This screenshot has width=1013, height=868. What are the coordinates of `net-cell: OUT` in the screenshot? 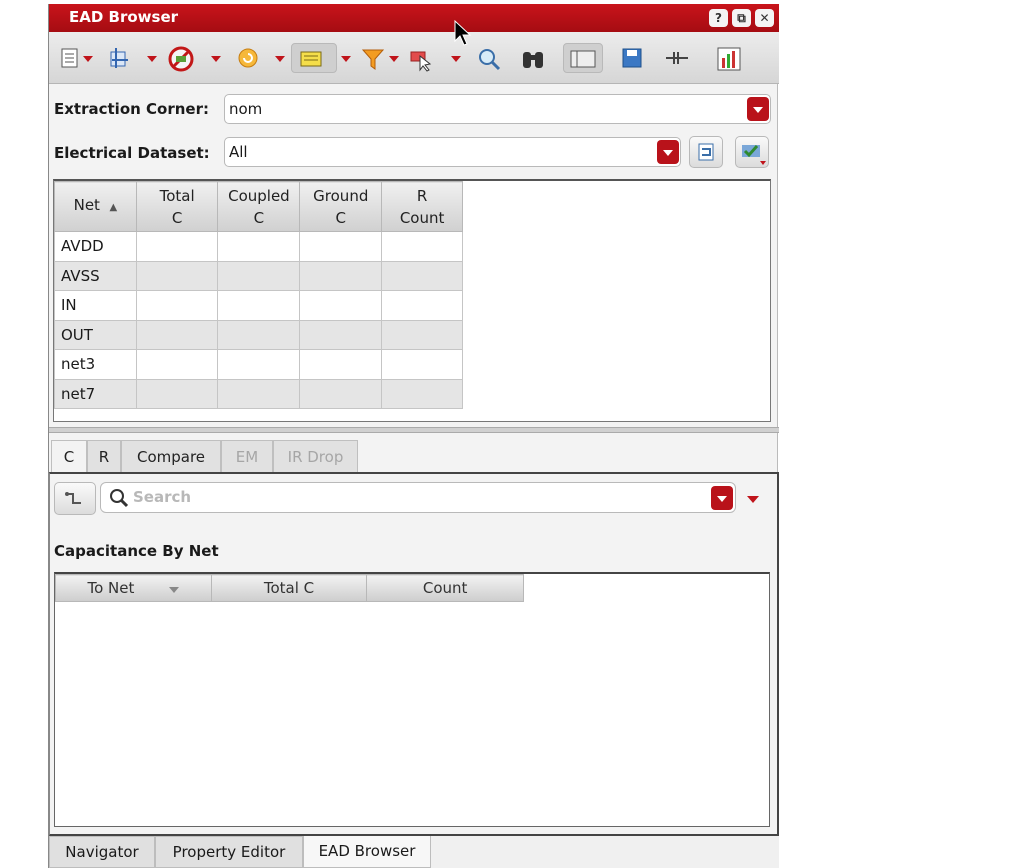 It's located at (95, 334).